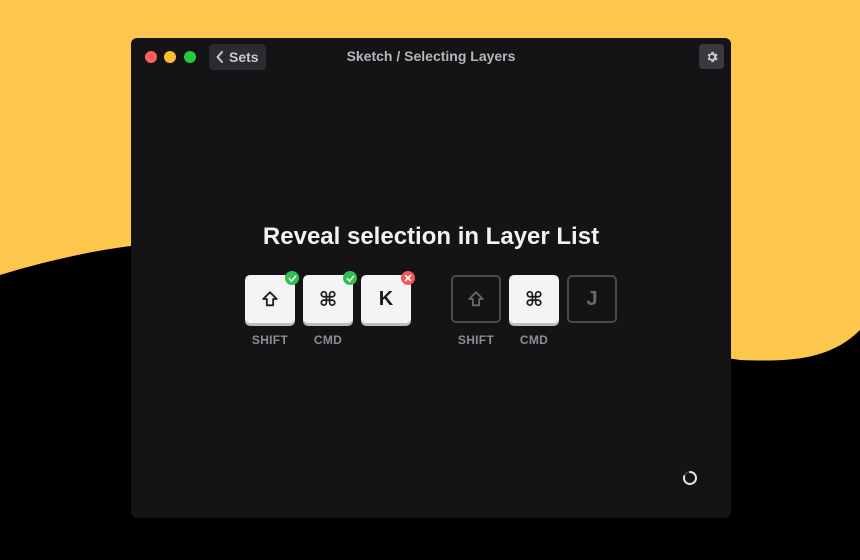 Image resolution: width=860 pixels, height=560 pixels. I want to click on key-cap: ⌘, so click(534, 299).